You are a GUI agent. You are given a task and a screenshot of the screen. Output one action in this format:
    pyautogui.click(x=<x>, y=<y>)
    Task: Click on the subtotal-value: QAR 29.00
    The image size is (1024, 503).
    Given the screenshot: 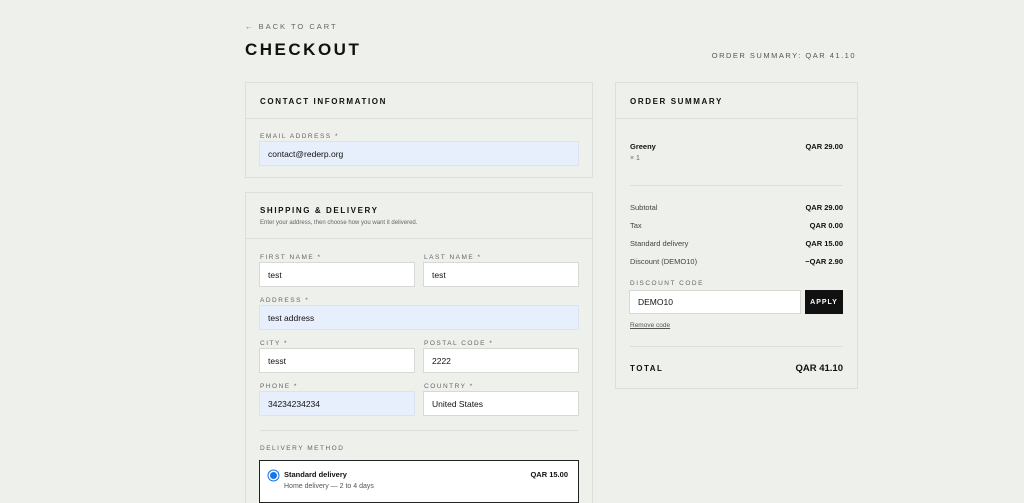 What is the action you would take?
    pyautogui.click(x=824, y=207)
    